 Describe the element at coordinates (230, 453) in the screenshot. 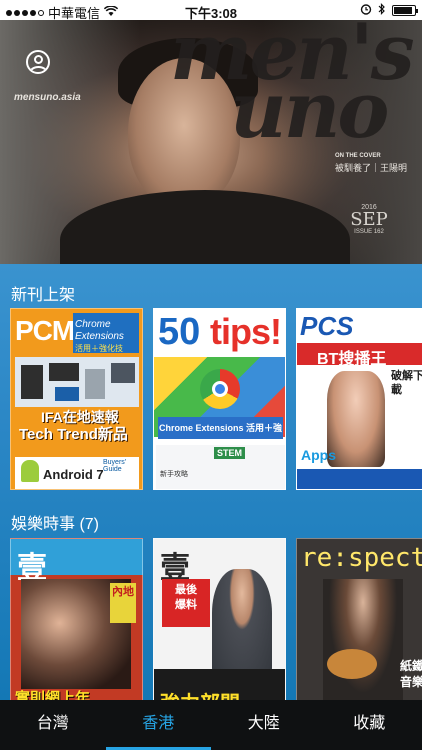

I see `cover-text: STEM` at that location.